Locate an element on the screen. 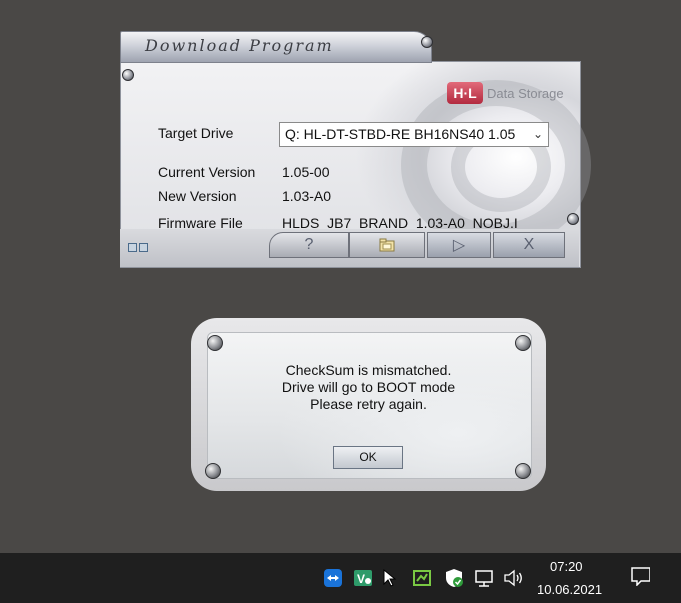  clock-date: 10.06.2021 is located at coordinates (569, 589).